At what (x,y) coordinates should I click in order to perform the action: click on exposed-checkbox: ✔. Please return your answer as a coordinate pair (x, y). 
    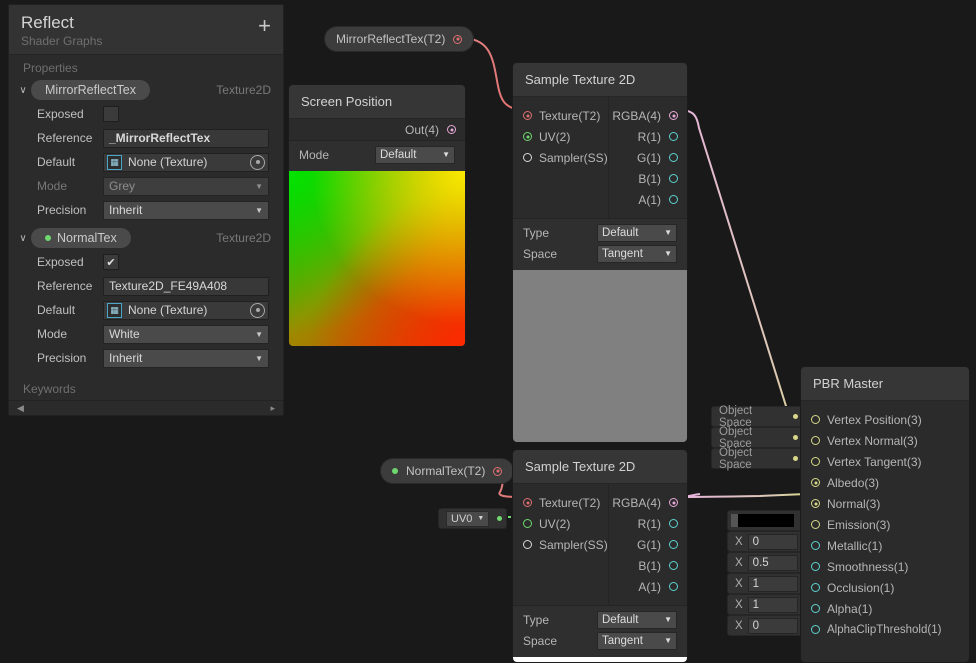
    Looking at the image, I should click on (111, 262).